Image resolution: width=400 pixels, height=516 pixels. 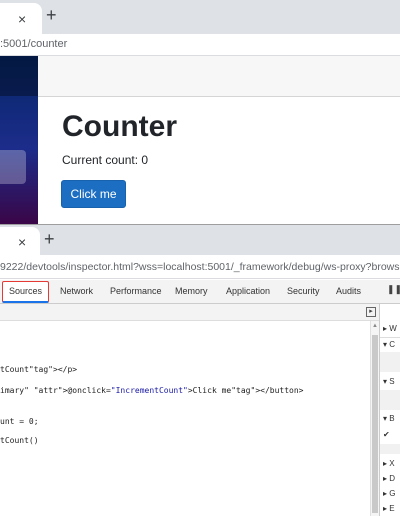 I want to click on address-bar: :5001/counter, so click(x=200, y=45).